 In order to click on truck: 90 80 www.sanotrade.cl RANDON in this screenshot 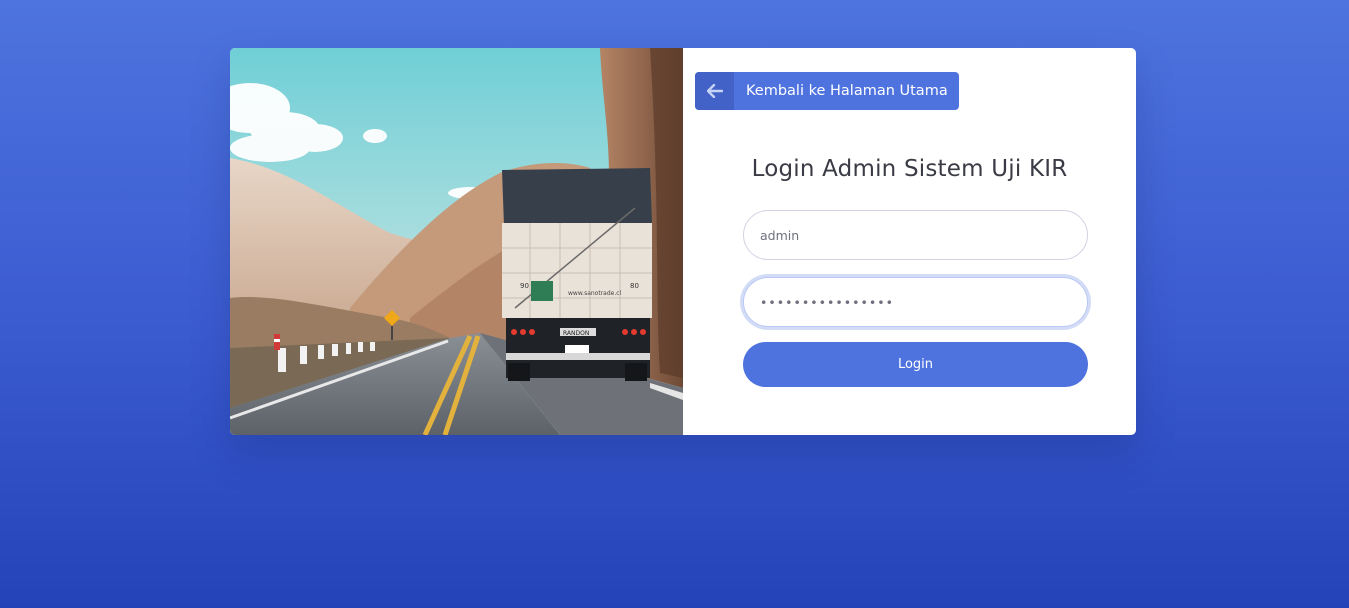, I will do `click(577, 274)`.